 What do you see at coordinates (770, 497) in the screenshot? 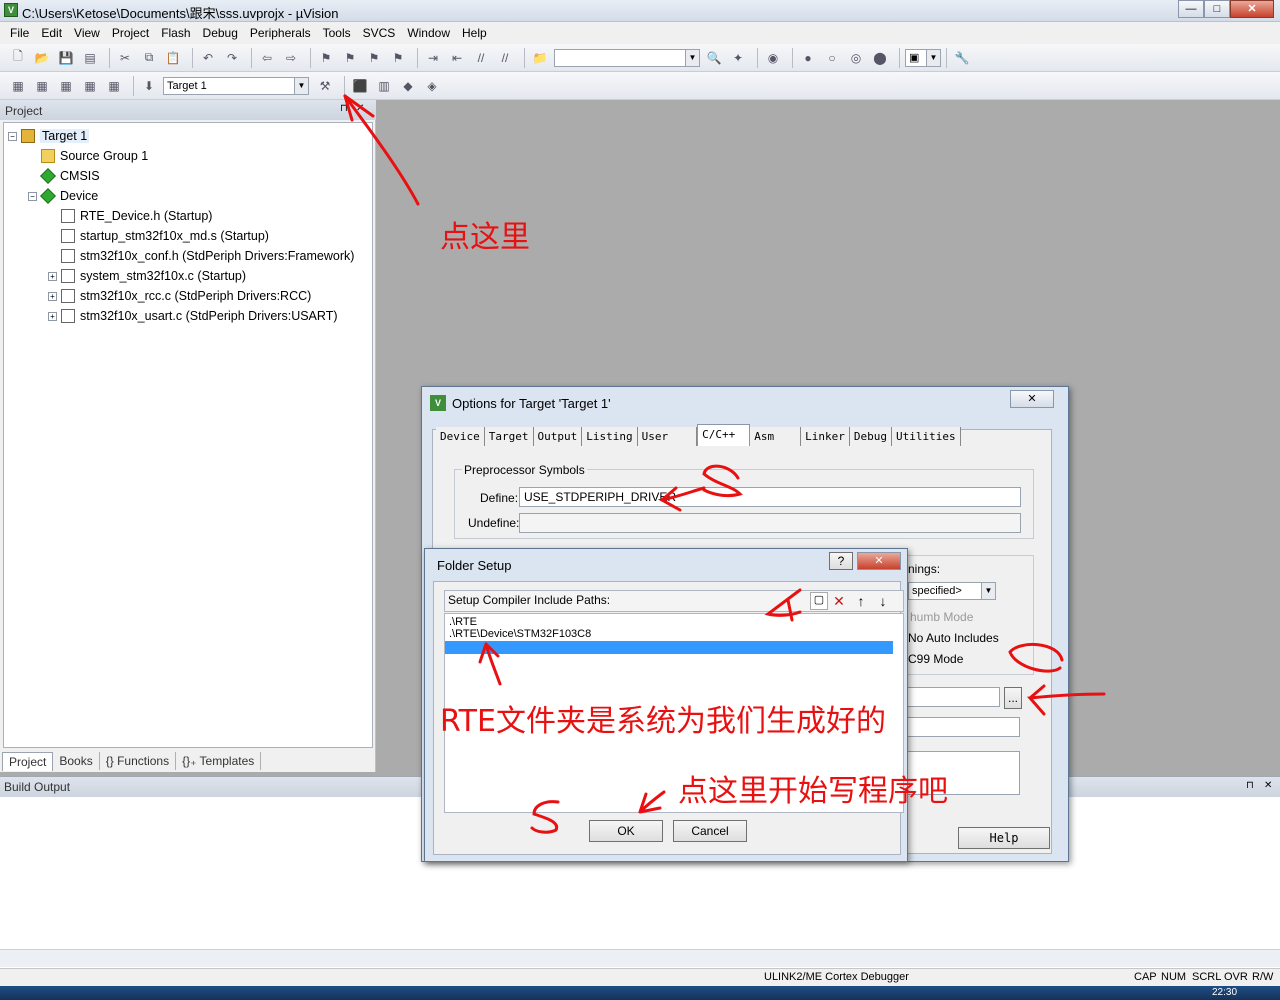
I see `define-input: USE_STDPERIPH_DRIVER` at bounding box center [770, 497].